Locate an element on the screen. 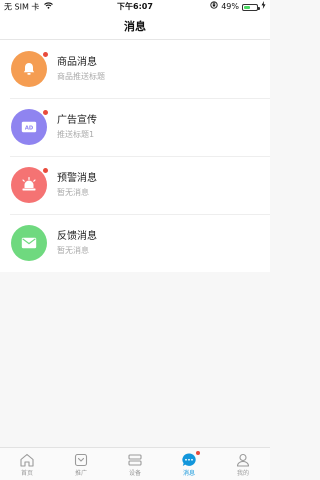 The width and height of the screenshot is (320, 480). message-icon is located at coordinates (190, 459).